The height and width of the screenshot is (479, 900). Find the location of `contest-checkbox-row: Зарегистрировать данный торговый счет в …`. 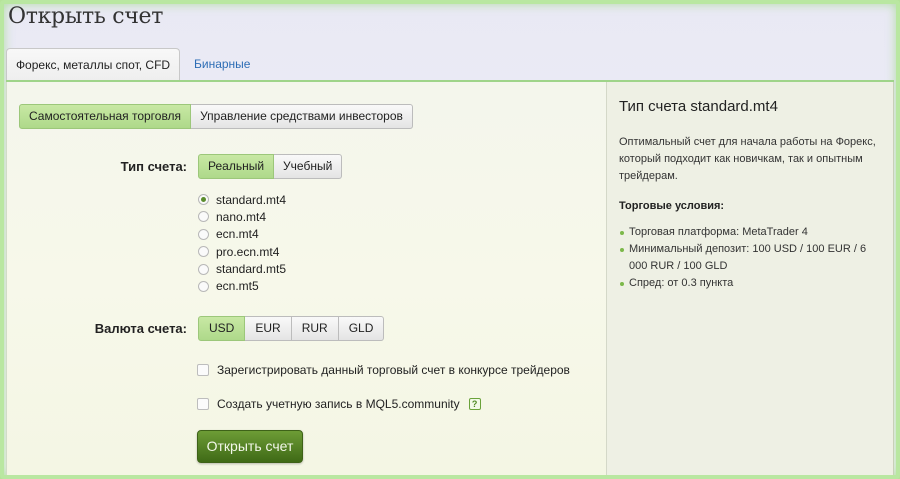

contest-checkbox-row: Зарегистрировать данный торговый счет в … is located at coordinates (383, 370).